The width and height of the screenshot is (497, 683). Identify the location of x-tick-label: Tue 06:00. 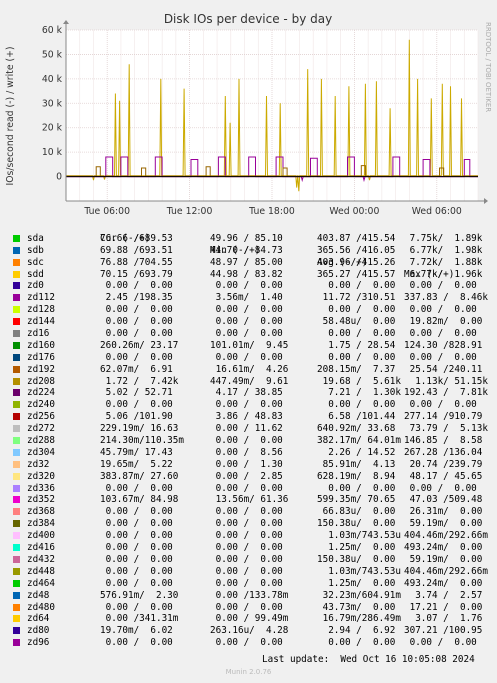
(106, 210).